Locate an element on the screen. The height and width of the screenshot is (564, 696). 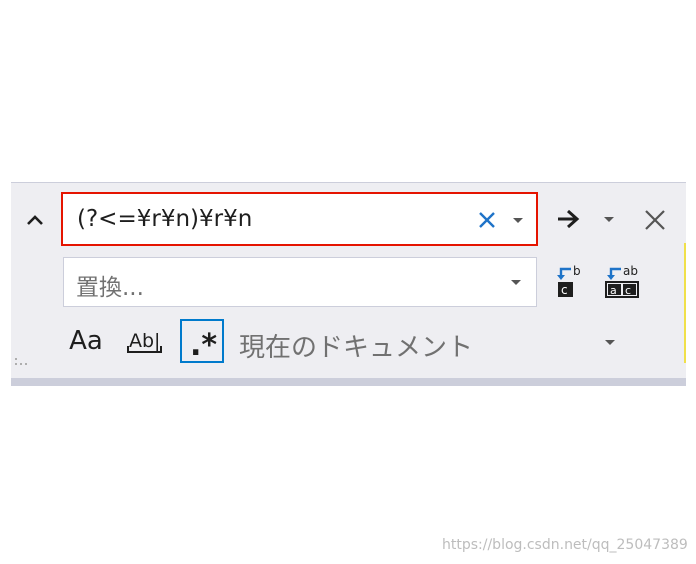
arrow-right-icon is located at coordinates (569, 219).